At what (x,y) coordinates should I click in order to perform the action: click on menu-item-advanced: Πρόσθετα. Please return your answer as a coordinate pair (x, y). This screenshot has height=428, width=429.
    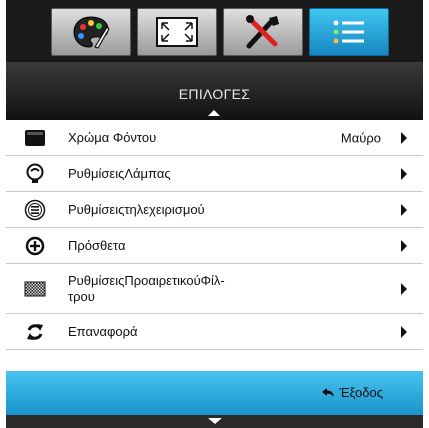
    Looking at the image, I should click on (214, 246).